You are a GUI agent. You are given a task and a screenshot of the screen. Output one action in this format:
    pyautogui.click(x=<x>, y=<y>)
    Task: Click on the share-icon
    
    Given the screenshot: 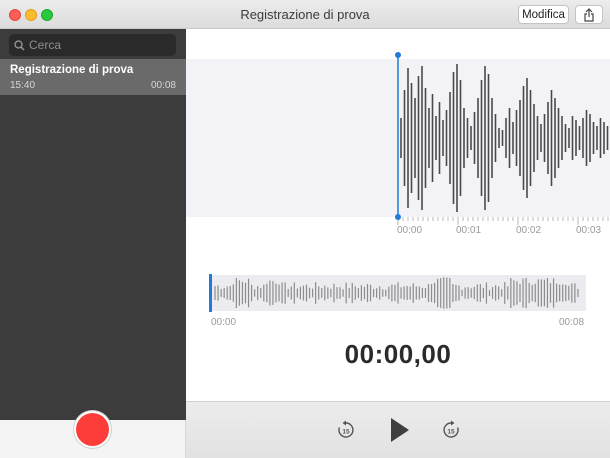 What is the action you would take?
    pyautogui.click(x=589, y=14)
    